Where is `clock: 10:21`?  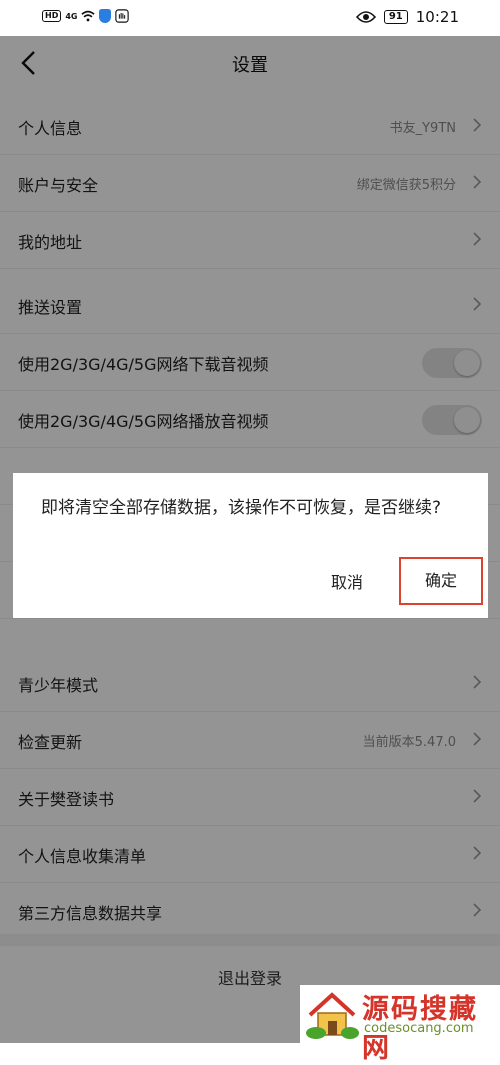 clock: 10:21 is located at coordinates (437, 17).